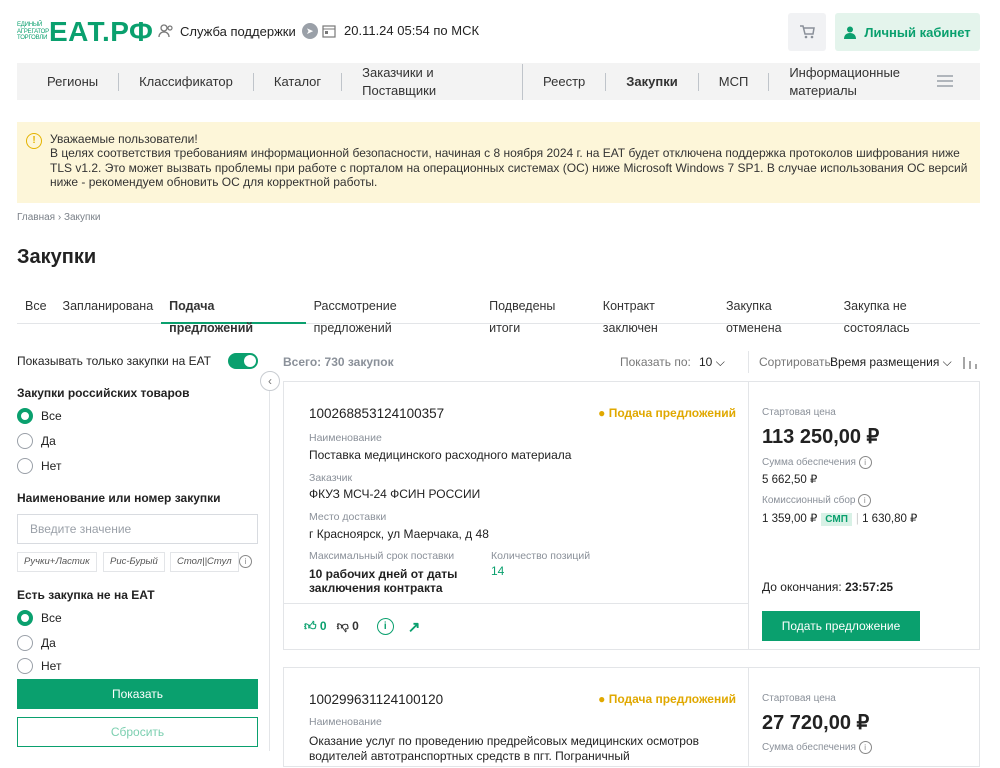 The width and height of the screenshot is (1000, 768). What do you see at coordinates (355, 626) in the screenshot?
I see `dislikes-count: 0` at bounding box center [355, 626].